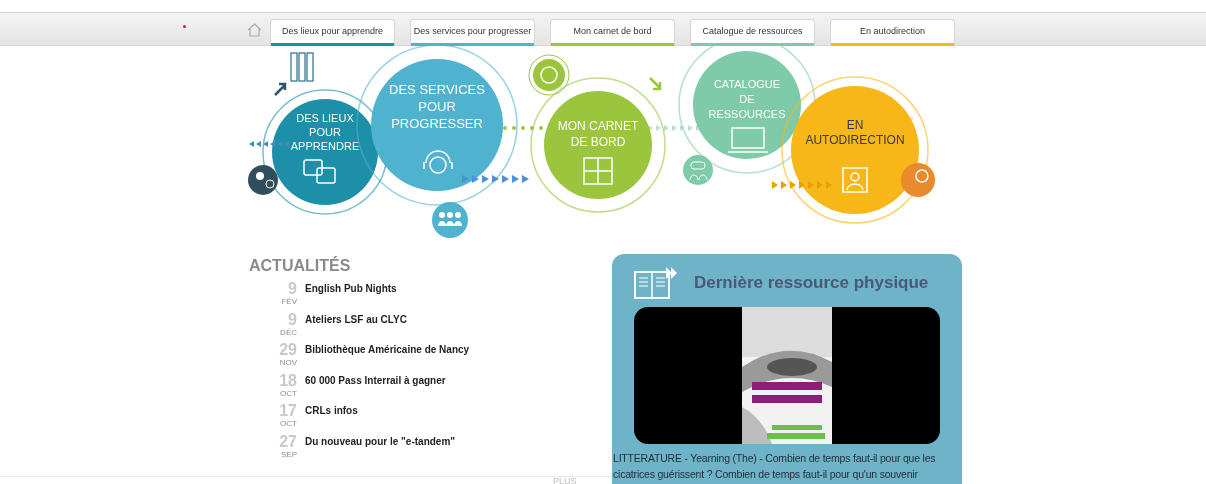 The height and width of the screenshot is (484, 1206). I want to click on hand-globe-icon, so click(918, 180).